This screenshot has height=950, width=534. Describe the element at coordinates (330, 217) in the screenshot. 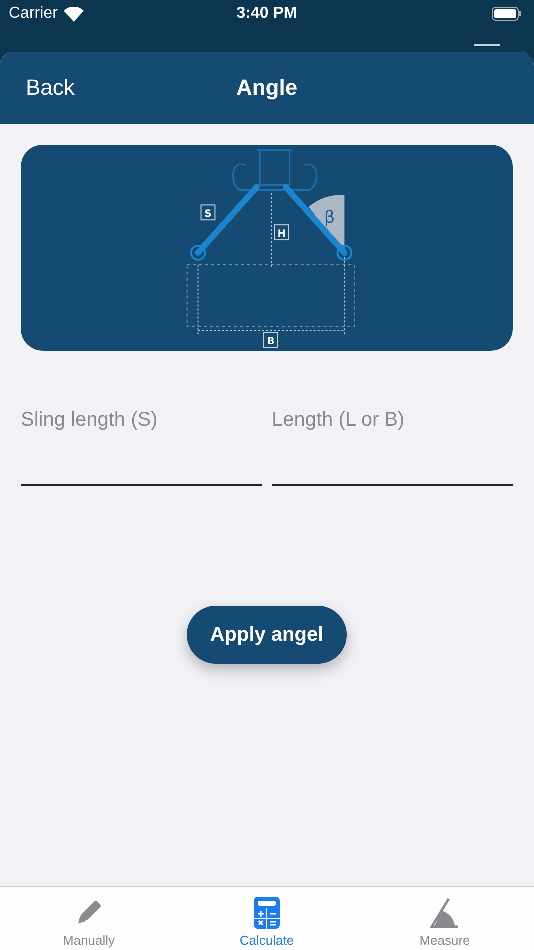

I see `diagram-label: β` at that location.